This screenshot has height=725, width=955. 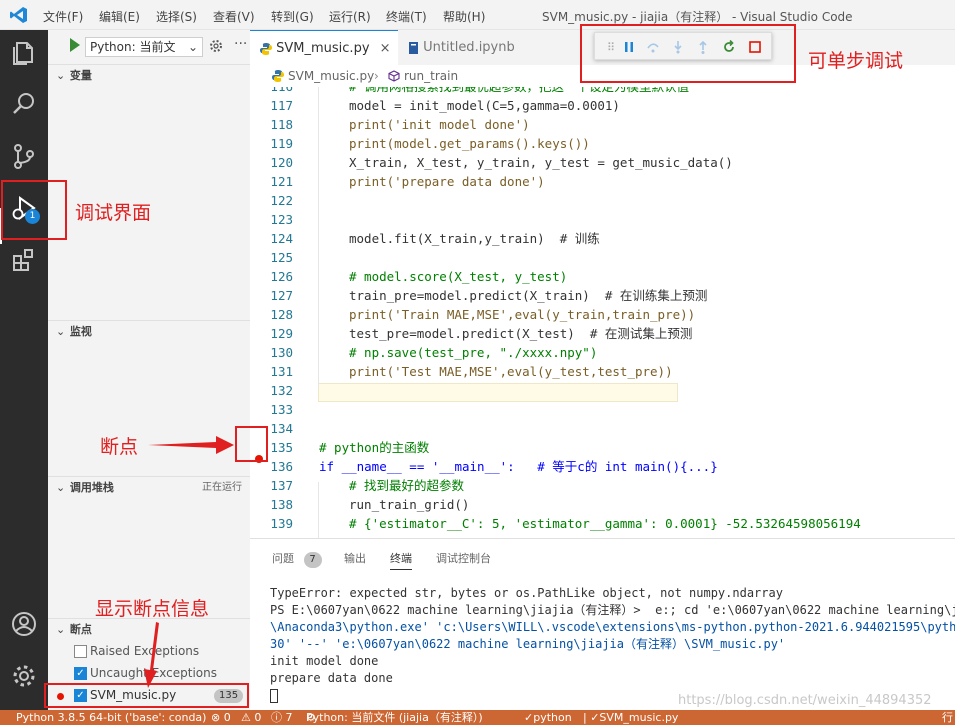 What do you see at coordinates (24, 52) in the screenshot?
I see `explorer-icon` at bounding box center [24, 52].